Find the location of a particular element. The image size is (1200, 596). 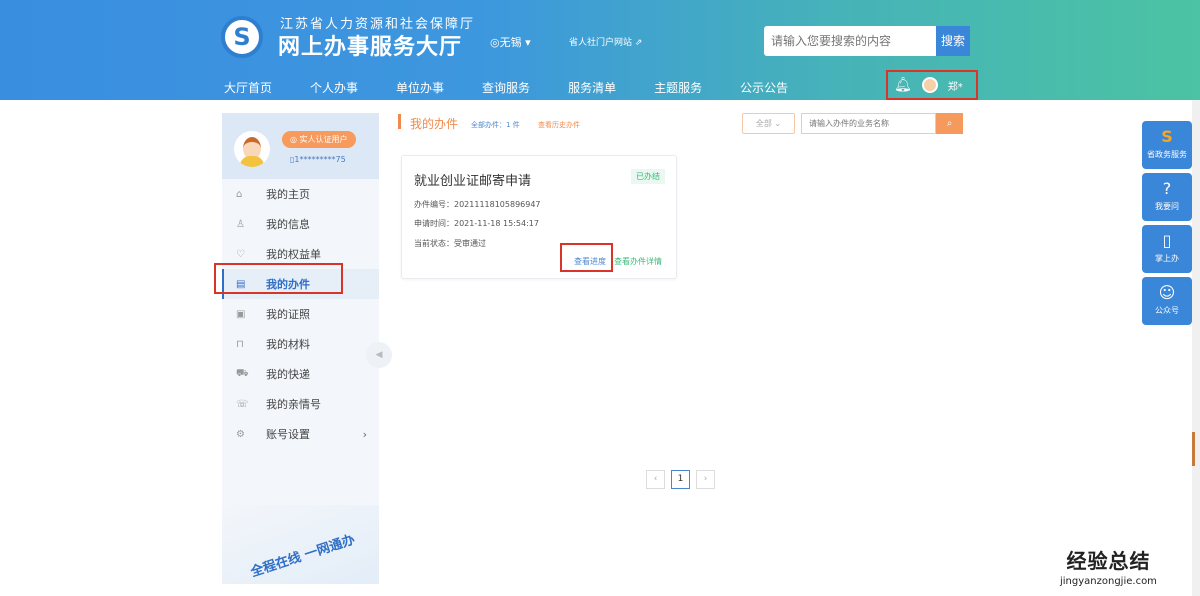

sidebar-item-label: 我的主页 is located at coordinates (288, 194).